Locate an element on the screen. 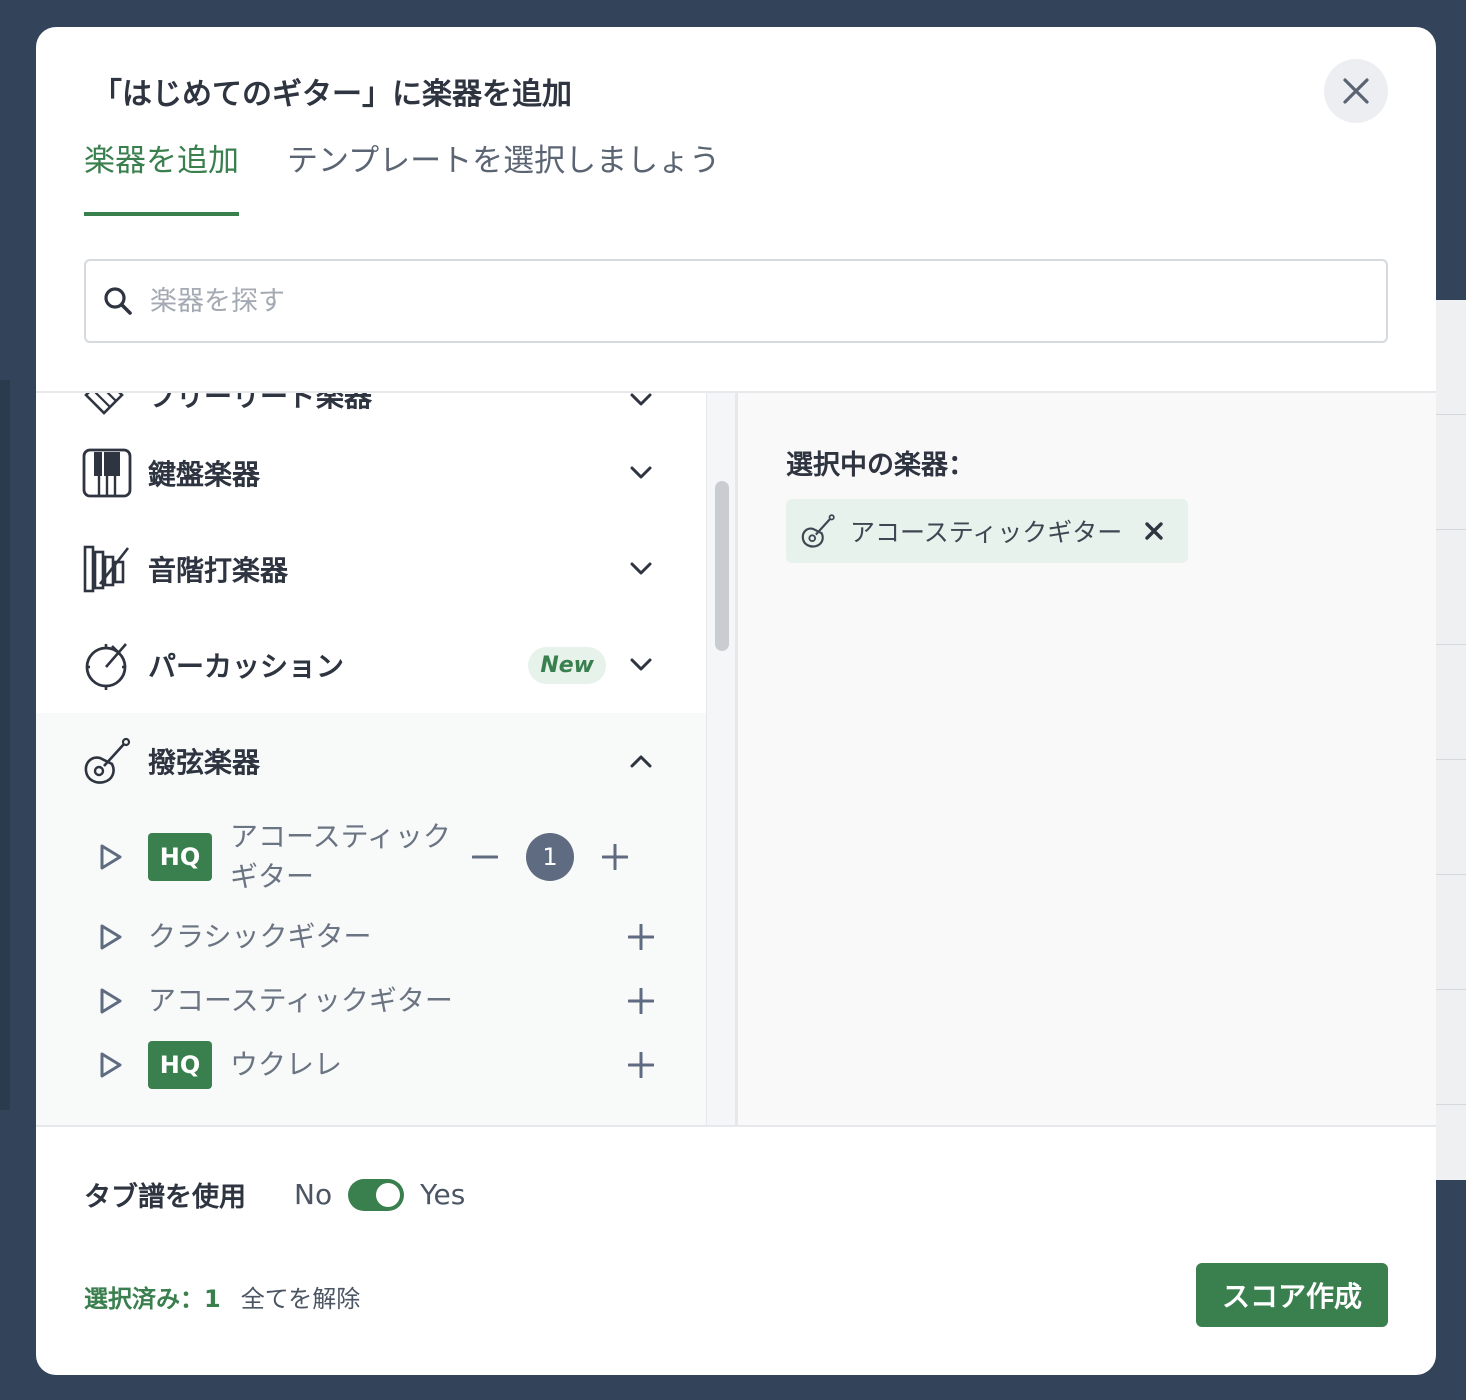 The width and height of the screenshot is (1466, 1400). minus-icon is located at coordinates (485, 857).